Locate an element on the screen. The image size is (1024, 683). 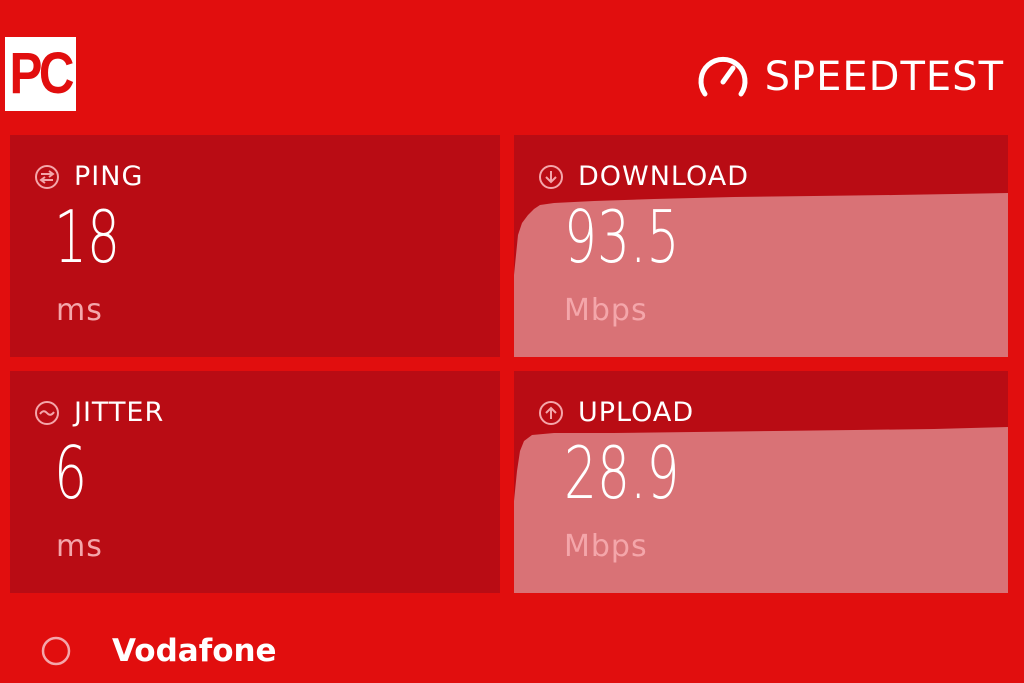
provider-circle-icon is located at coordinates (56, 651).